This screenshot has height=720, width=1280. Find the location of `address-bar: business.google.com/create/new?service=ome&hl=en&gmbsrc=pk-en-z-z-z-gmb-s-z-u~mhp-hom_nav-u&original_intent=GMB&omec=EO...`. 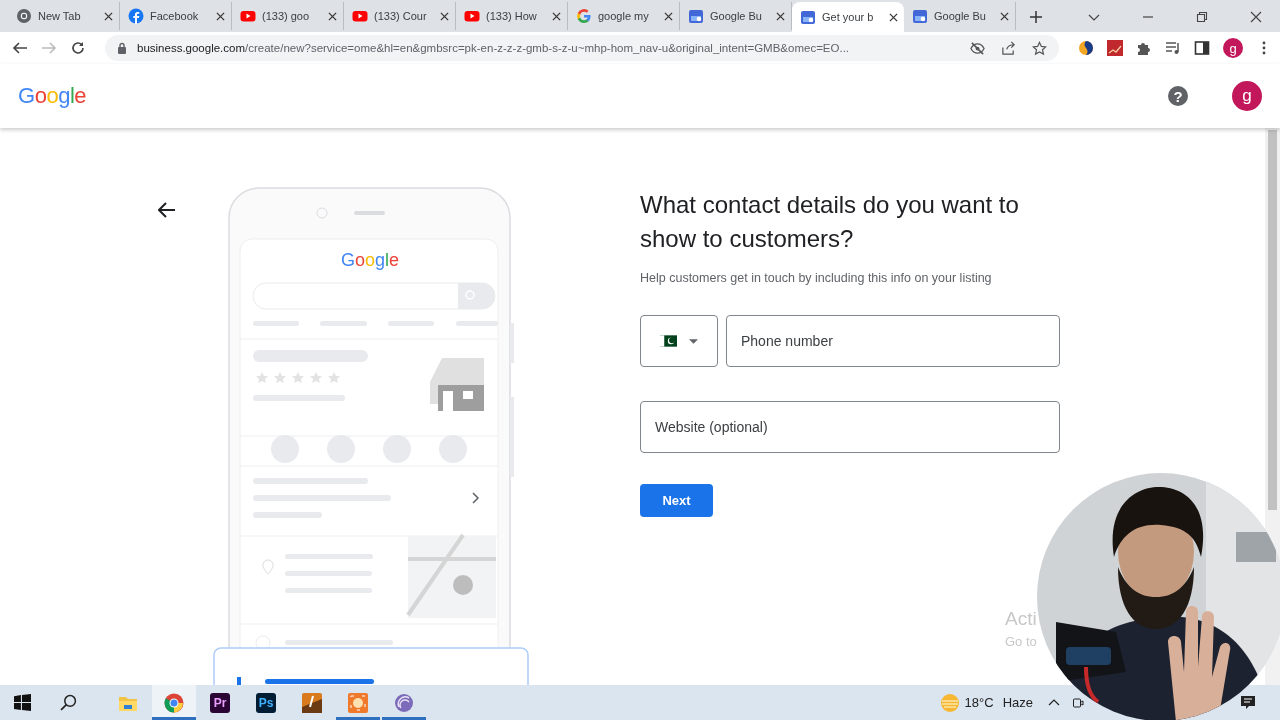

address-bar: business.google.com/create/new?service=ome&hl=en&gmbsrc=pk-en-z-z-z-gmb-s-z-u~mhp-hom_nav-u&original_intent=GMB&omec=EO... is located at coordinates (582, 48).